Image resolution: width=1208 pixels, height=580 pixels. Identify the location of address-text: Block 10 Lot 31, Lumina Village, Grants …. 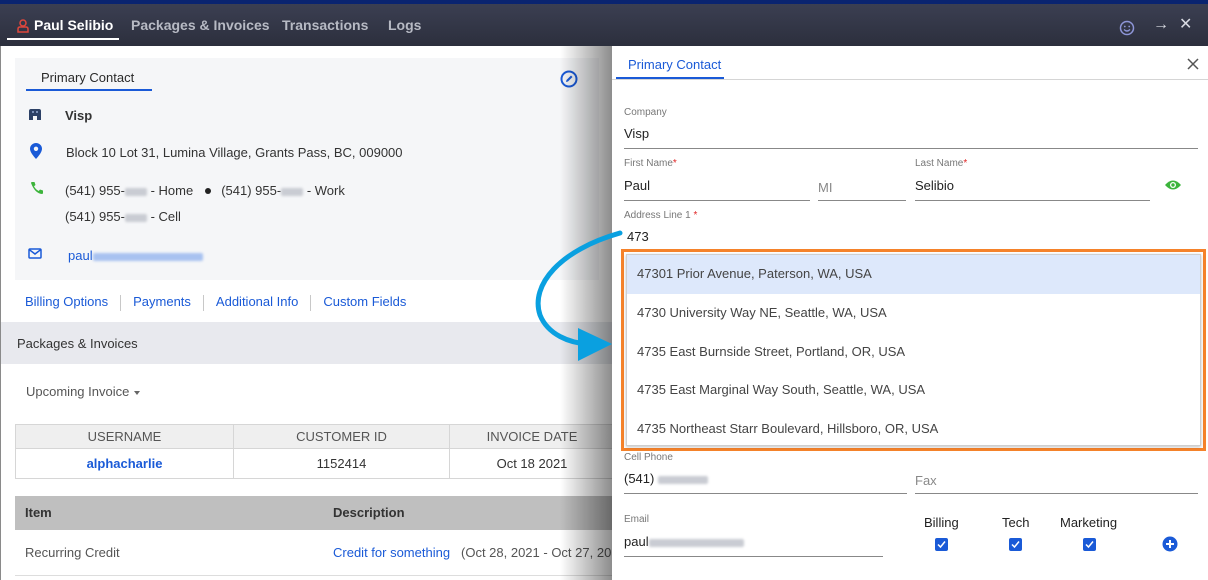
(234, 152).